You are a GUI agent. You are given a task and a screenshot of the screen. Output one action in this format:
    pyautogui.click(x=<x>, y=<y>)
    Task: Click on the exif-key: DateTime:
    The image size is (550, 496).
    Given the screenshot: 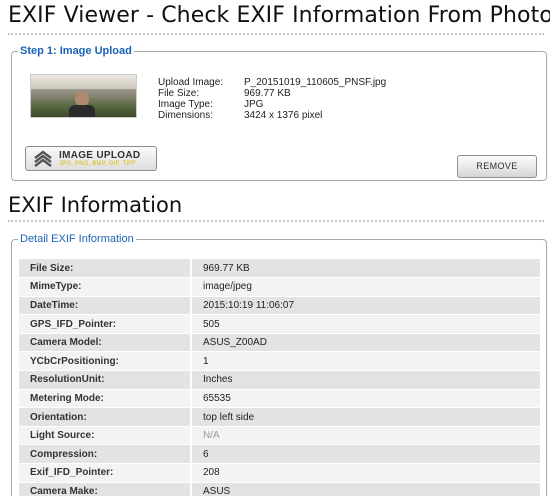 What is the action you would take?
    pyautogui.click(x=105, y=306)
    